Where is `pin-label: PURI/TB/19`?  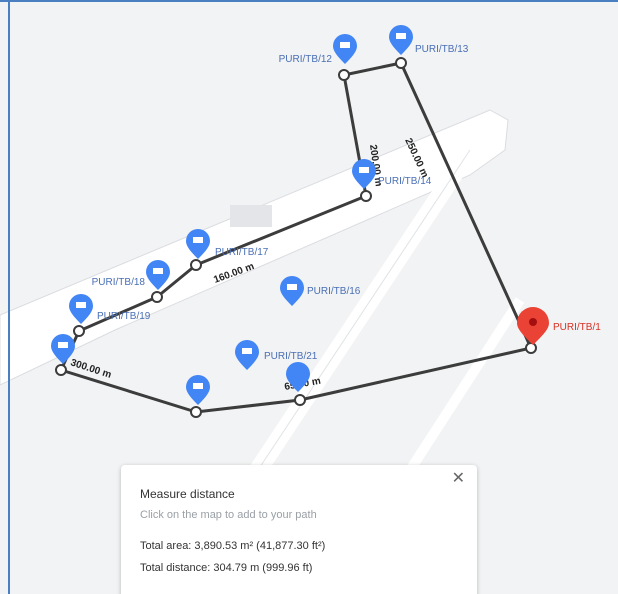 pin-label: PURI/TB/19 is located at coordinates (124, 316).